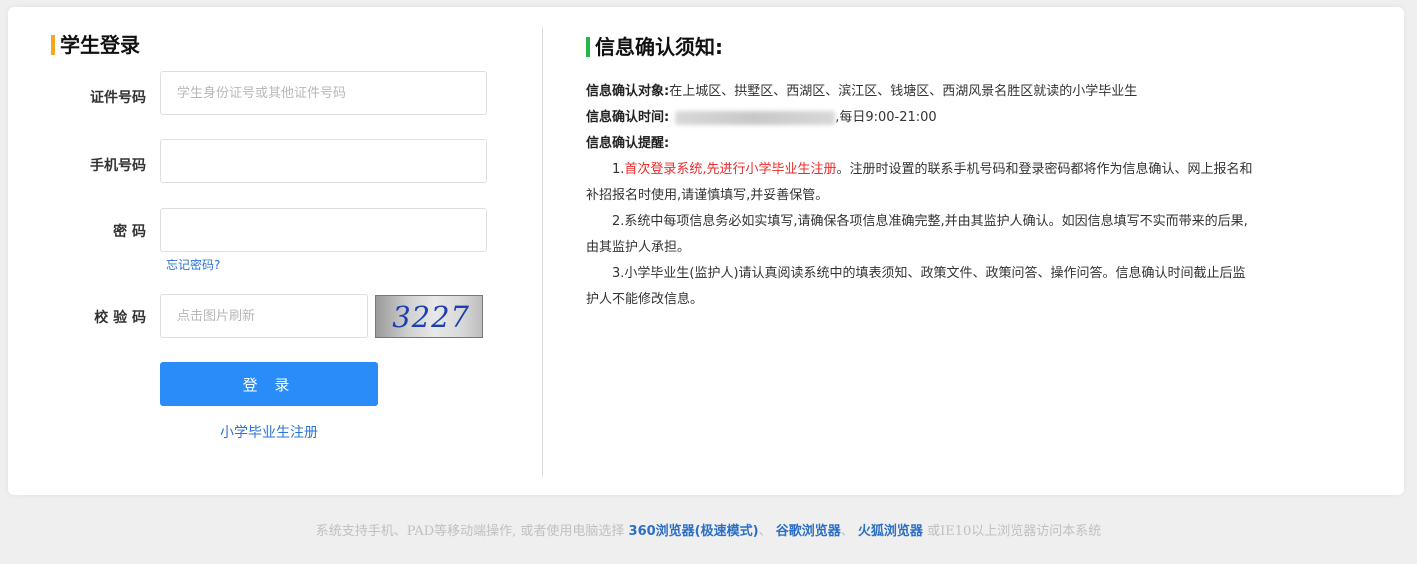 This screenshot has width=1417, height=564. Describe the element at coordinates (118, 98) in the screenshot. I see `id-number-label: 证件号码` at that location.